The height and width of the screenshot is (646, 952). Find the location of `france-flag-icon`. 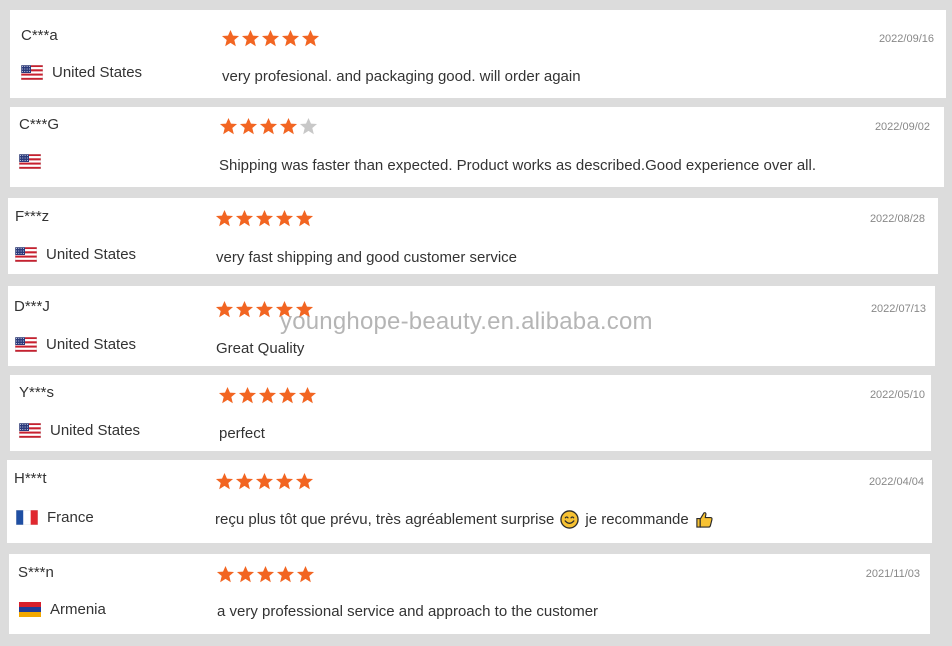

france-flag-icon is located at coordinates (27, 517).